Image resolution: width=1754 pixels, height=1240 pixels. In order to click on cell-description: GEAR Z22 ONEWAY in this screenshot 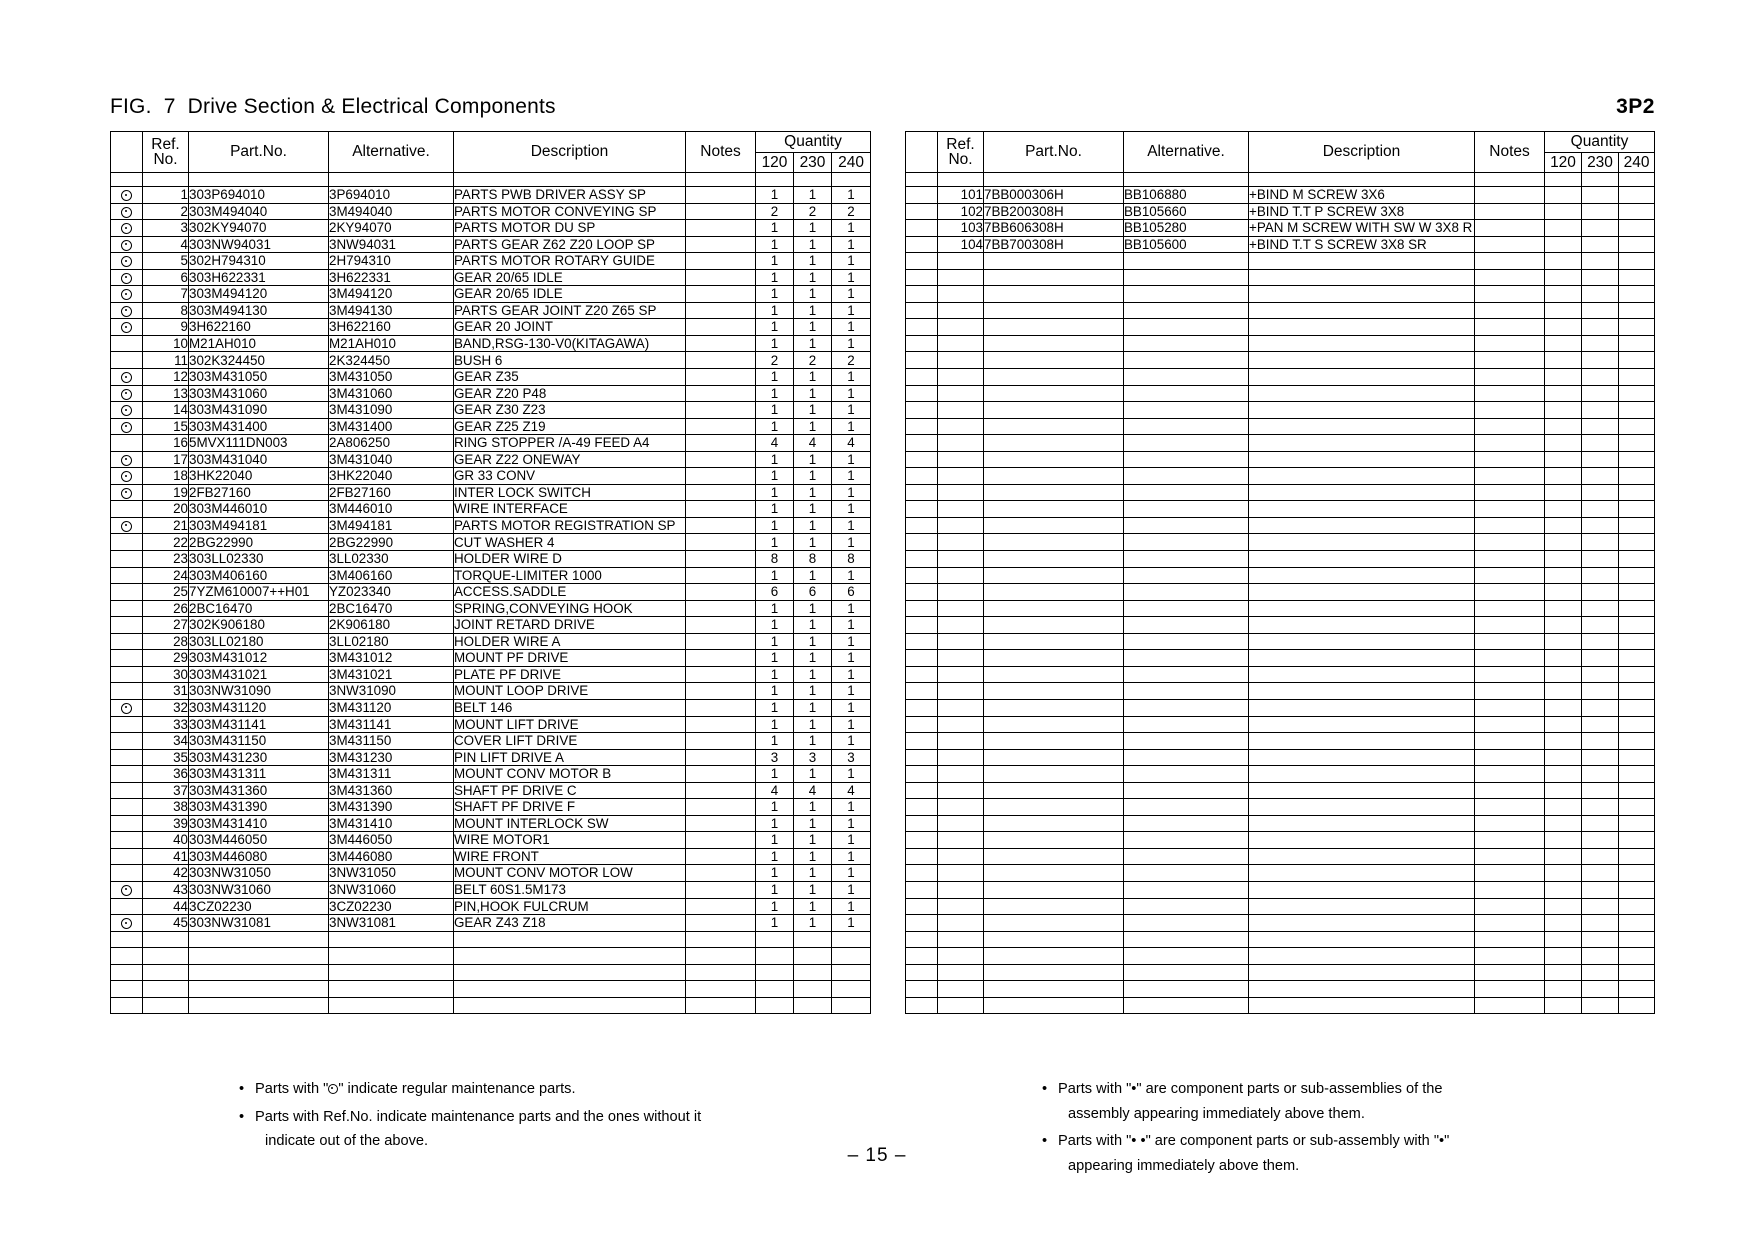, I will do `click(569, 459)`.